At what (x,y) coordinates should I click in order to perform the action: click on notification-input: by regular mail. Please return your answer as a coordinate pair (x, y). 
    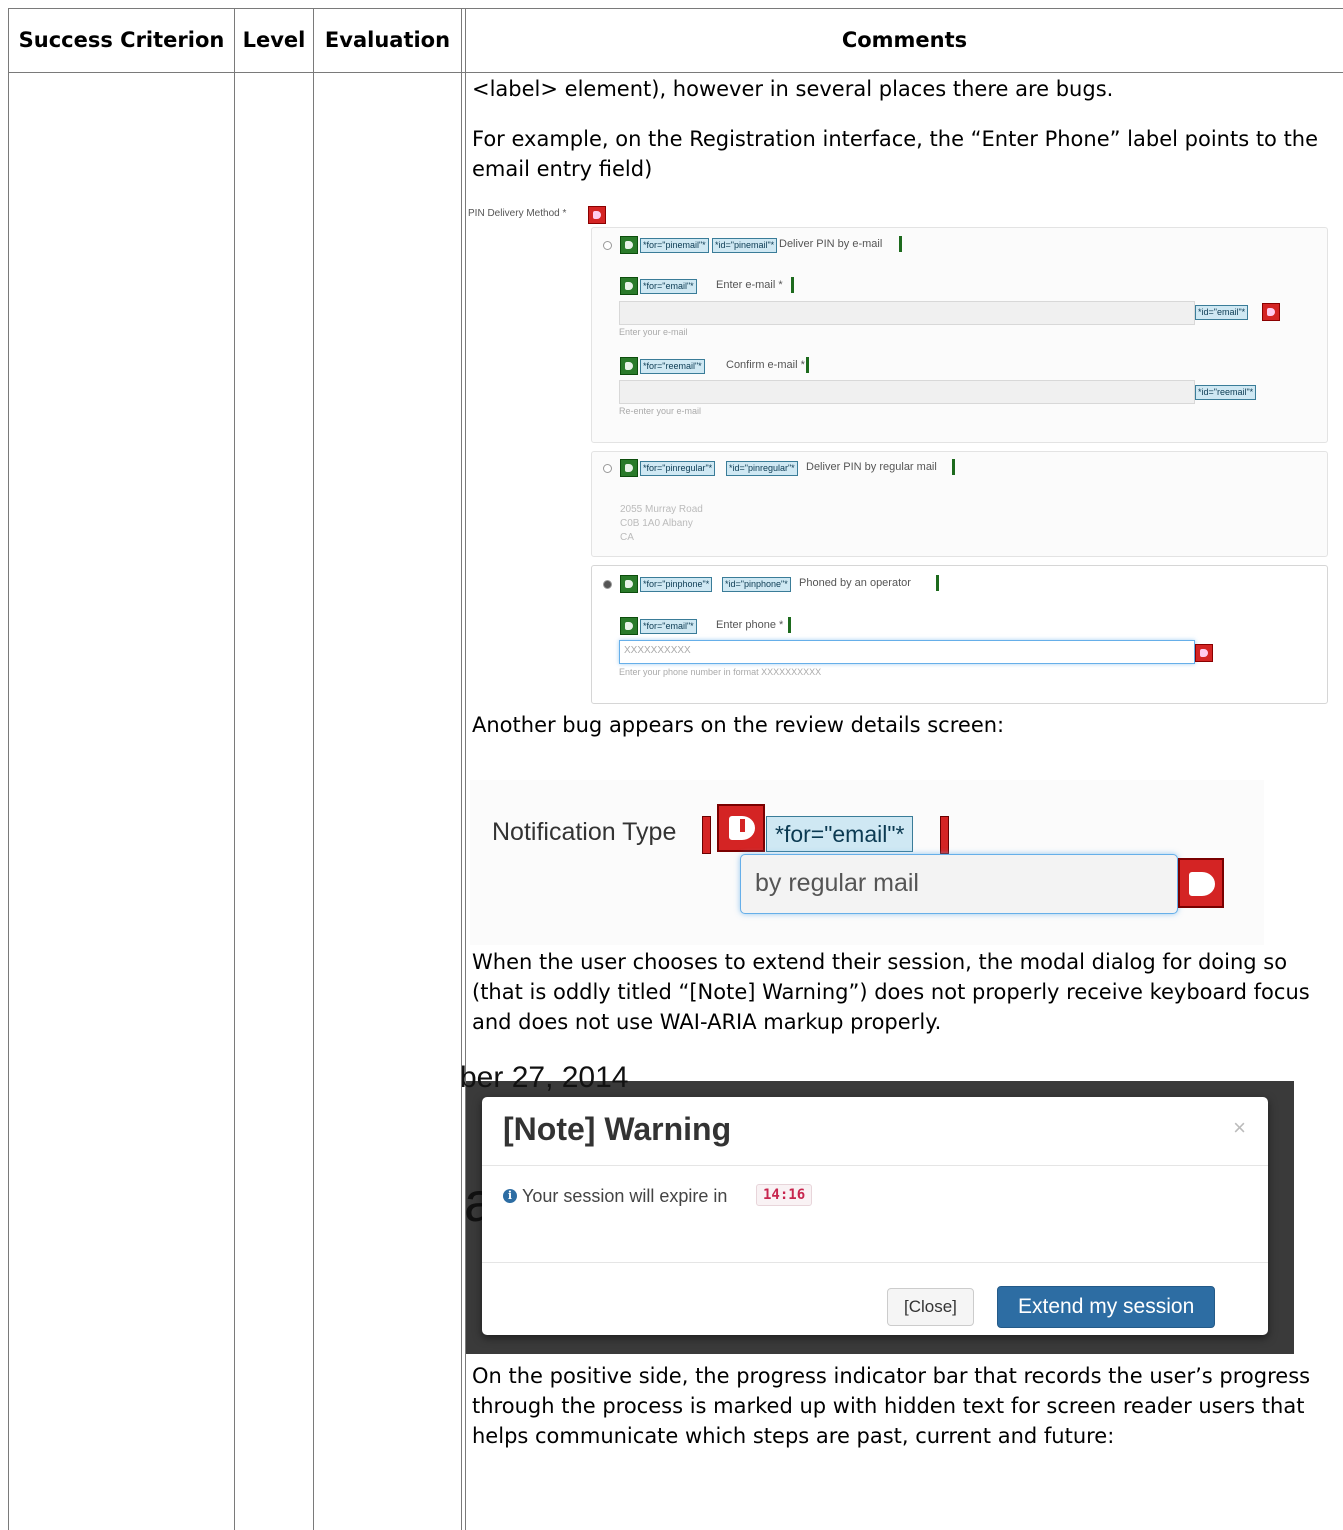
    Looking at the image, I should click on (959, 884).